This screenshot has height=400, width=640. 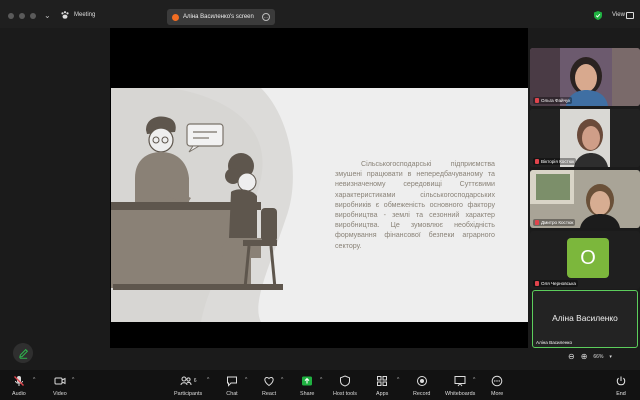 I want to click on video-options-caret: ^, so click(x=73, y=380).